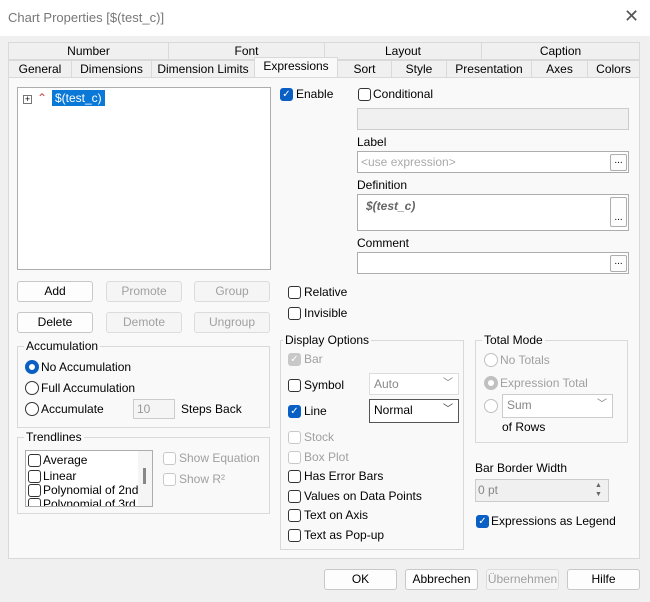 The height and width of the screenshot is (602, 650). Describe the element at coordinates (40, 69) in the screenshot. I see `tab-general: General` at that location.